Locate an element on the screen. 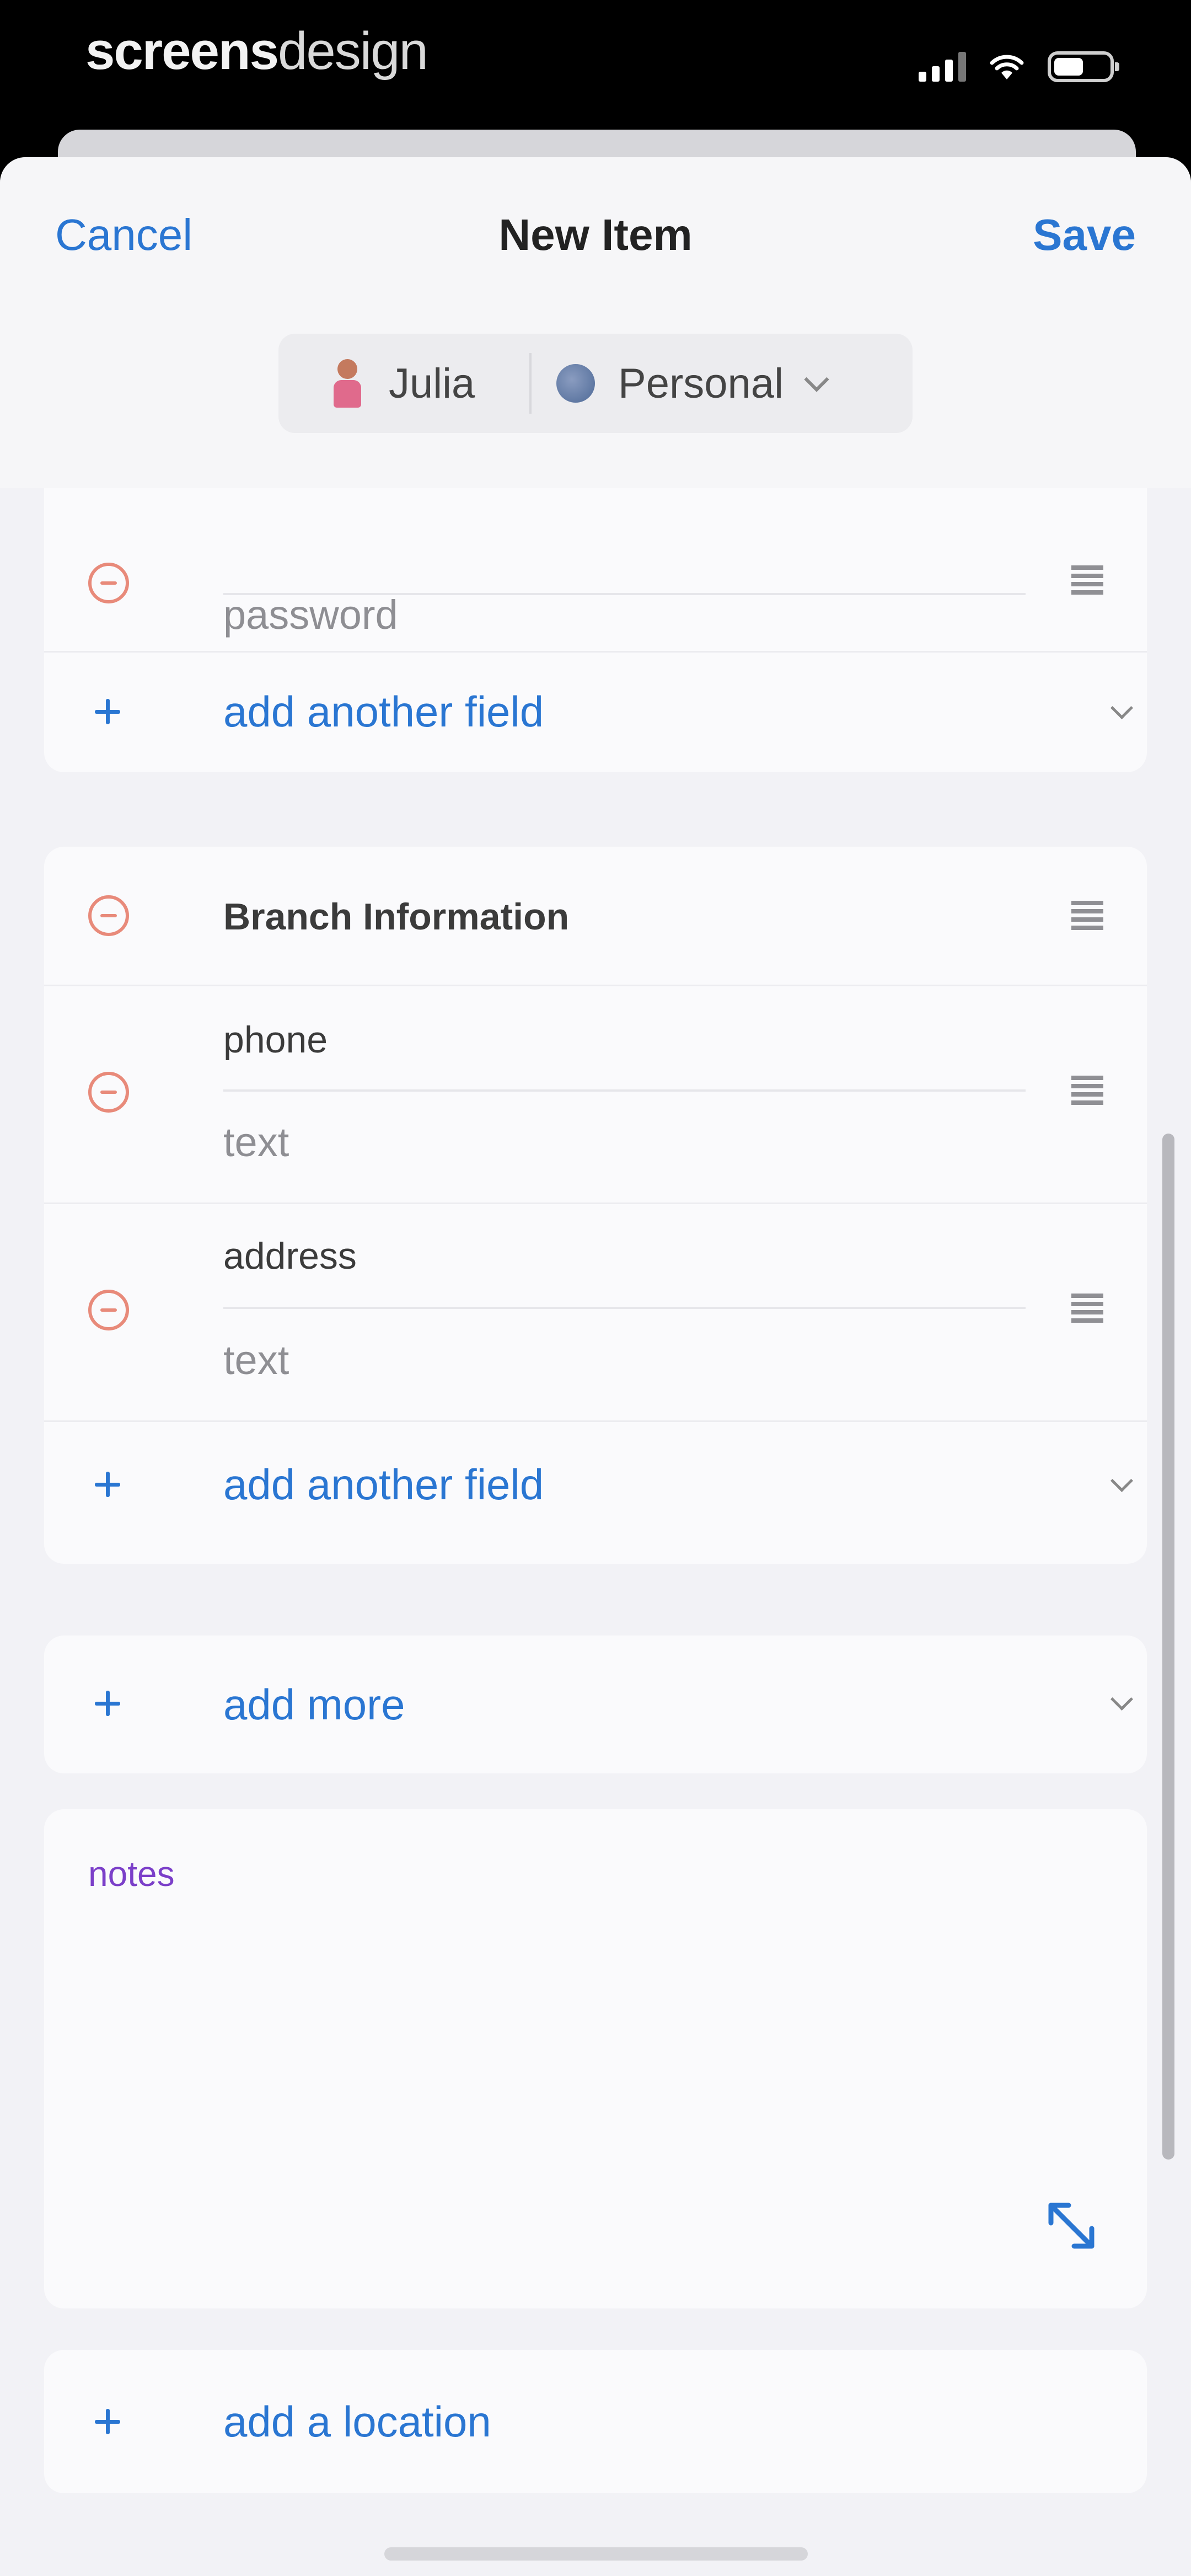 This screenshot has width=1191, height=2576. section-title: Branch Information is located at coordinates (396, 916).